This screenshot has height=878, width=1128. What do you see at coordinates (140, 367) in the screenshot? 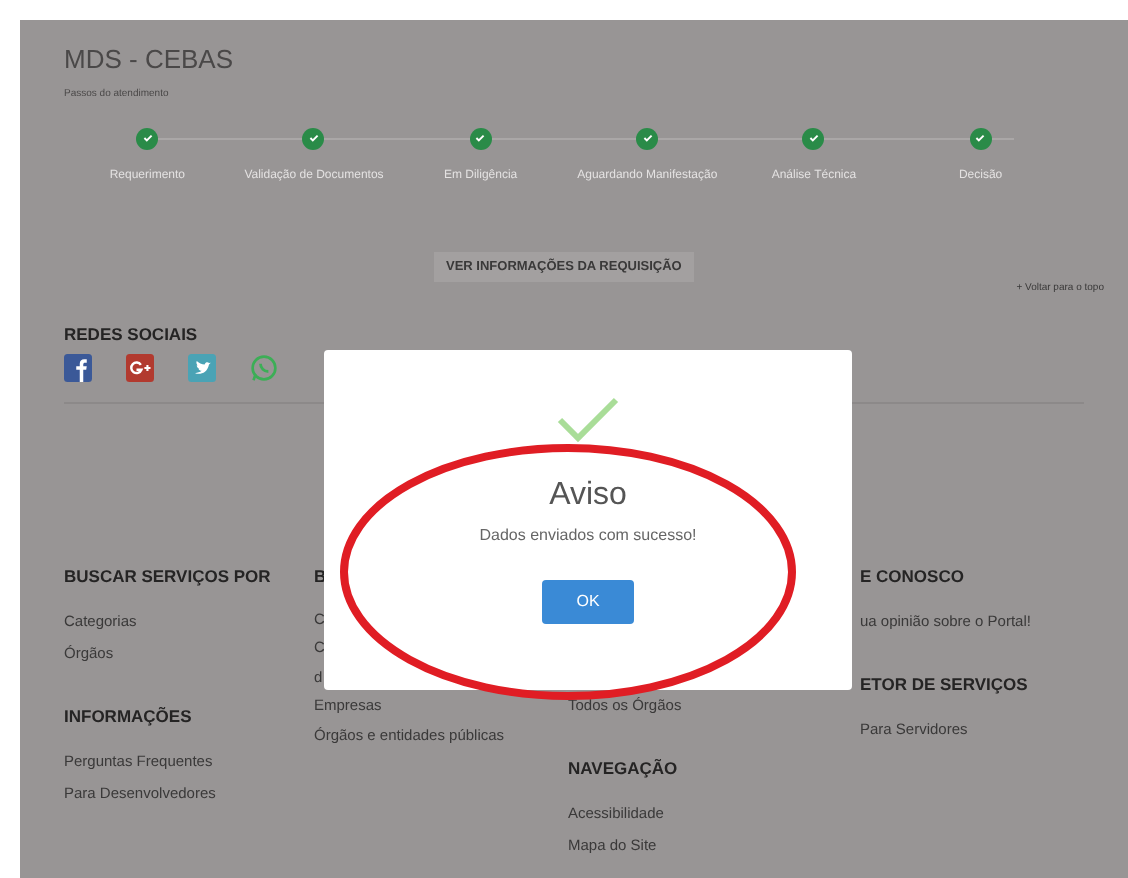
I see `google-plus-icon` at bounding box center [140, 367].